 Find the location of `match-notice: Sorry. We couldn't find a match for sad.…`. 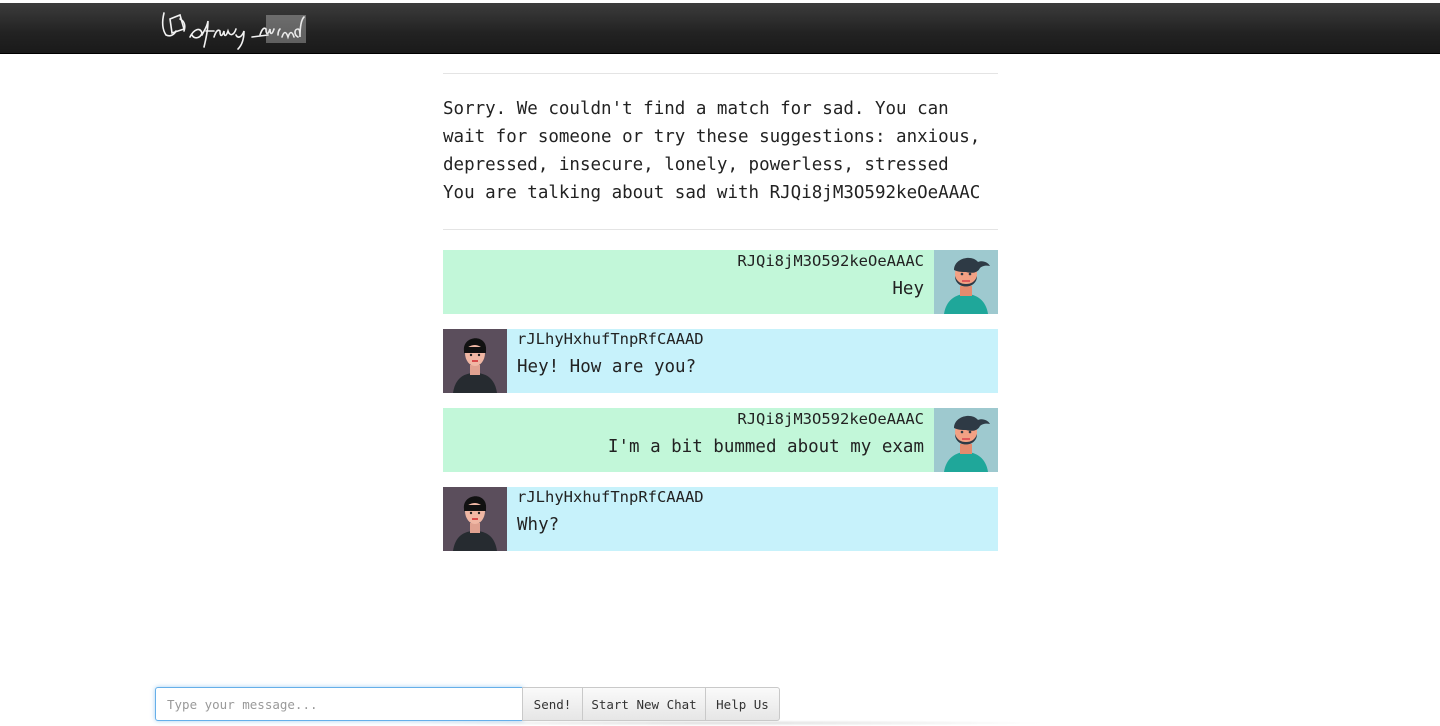

match-notice: Sorry. We couldn't find a match for sad.… is located at coordinates (712, 137).